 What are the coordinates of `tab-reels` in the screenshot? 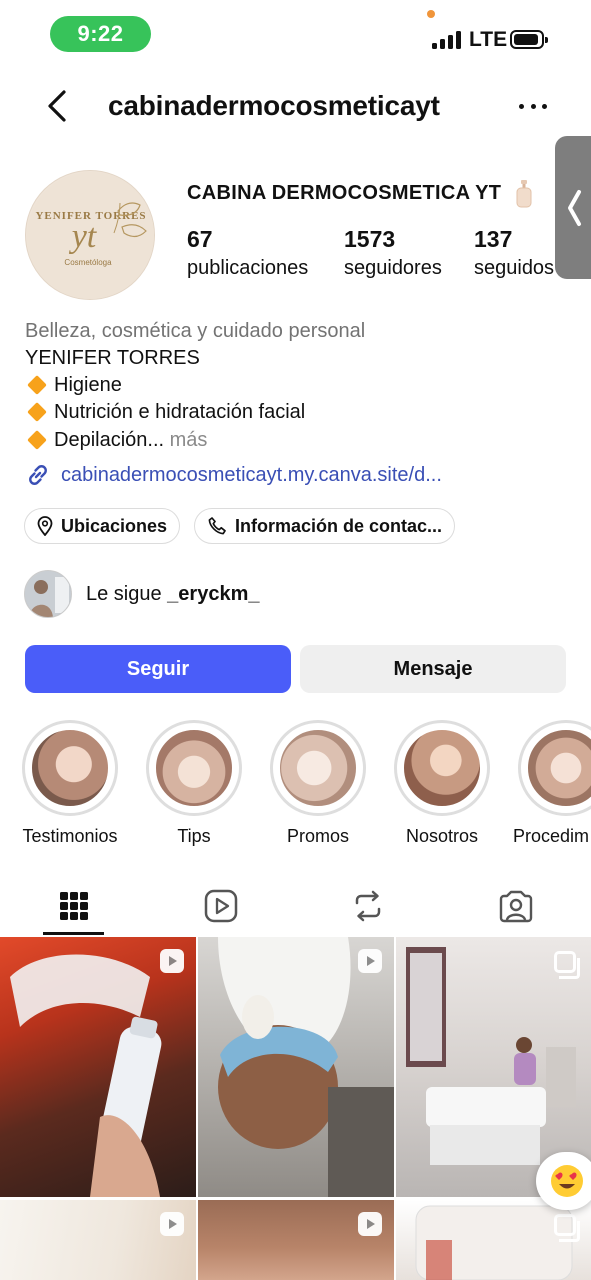 It's located at (221, 906).